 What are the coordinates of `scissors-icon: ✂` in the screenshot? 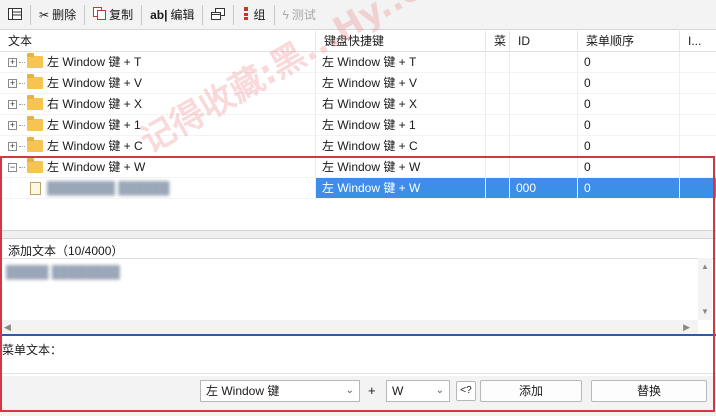 It's located at (44, 14).